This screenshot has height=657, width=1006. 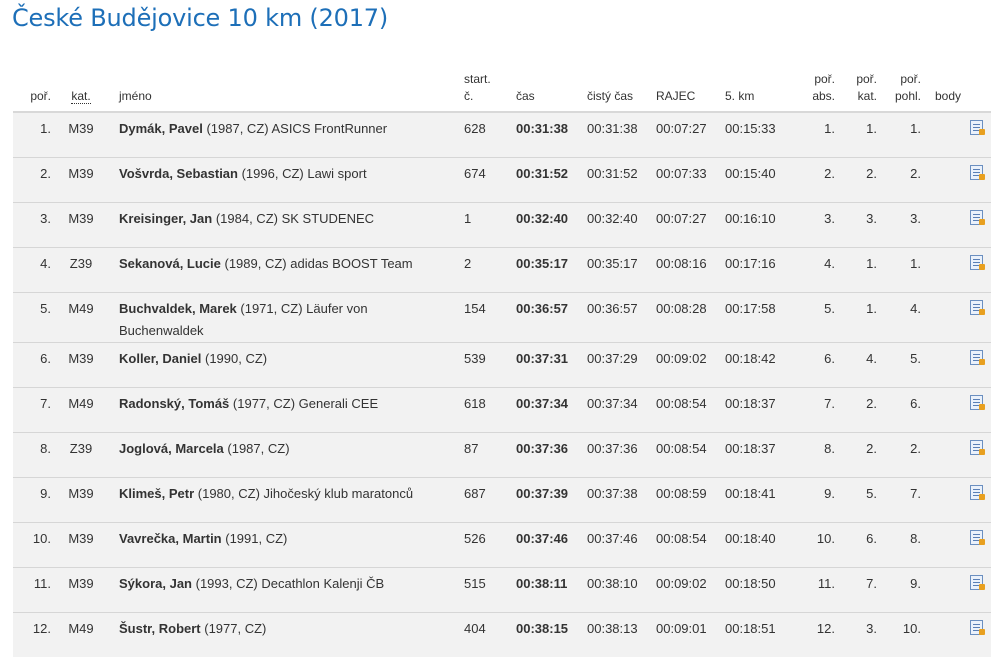 I want to click on cell-cisty-cas: 00:37:46, so click(x=621, y=544).